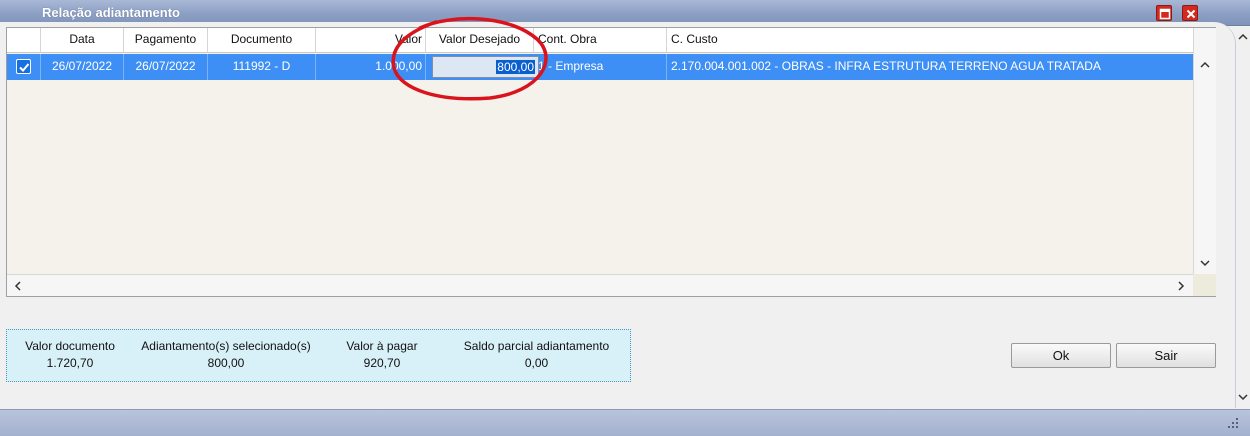 This screenshot has width=1250, height=436. What do you see at coordinates (930, 40) in the screenshot?
I see `column-header-c-custo: C. Custo` at bounding box center [930, 40].